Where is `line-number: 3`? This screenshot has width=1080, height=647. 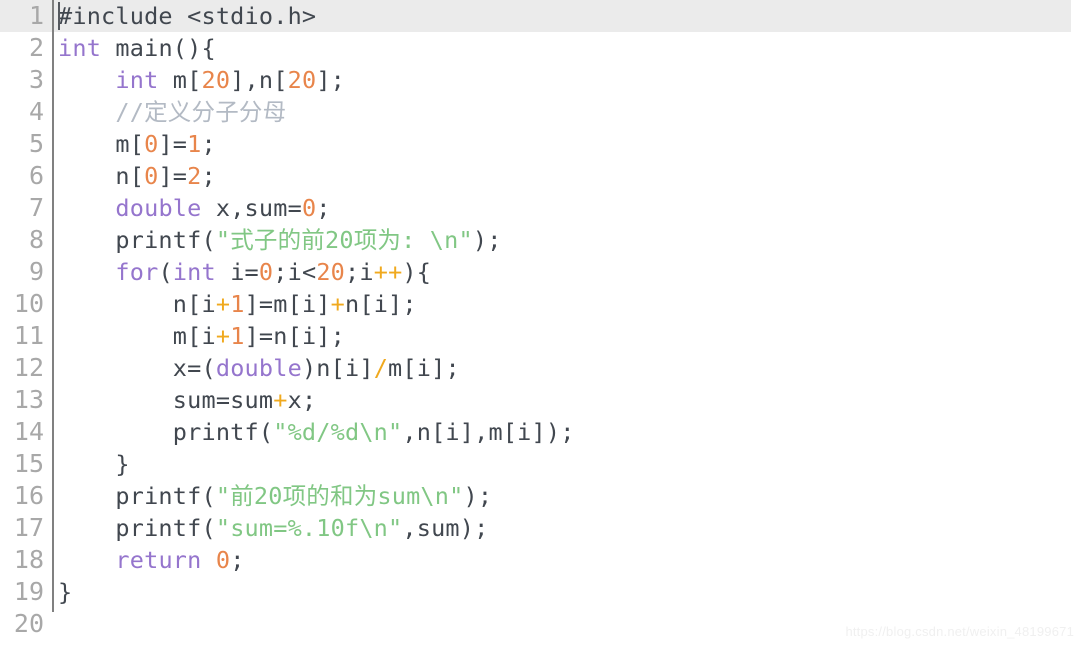
line-number: 3 is located at coordinates (22, 80).